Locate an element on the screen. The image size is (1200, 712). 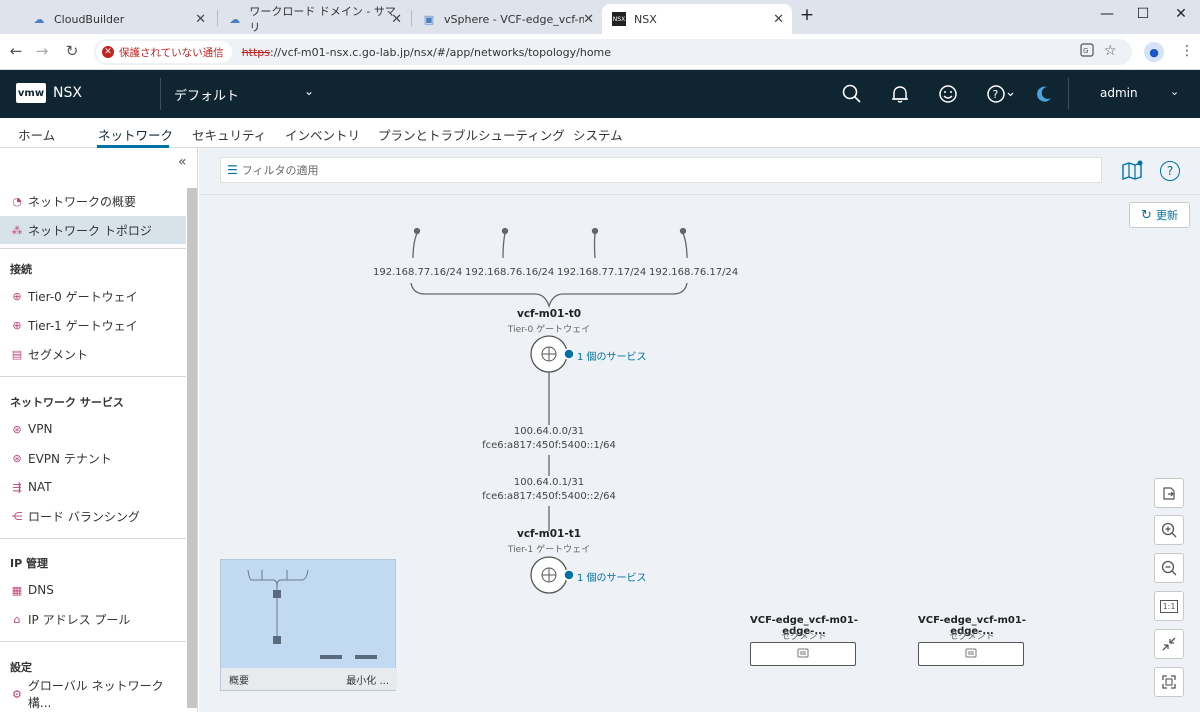
tier0-name: vcf-m01-t0 is located at coordinates (549, 314).